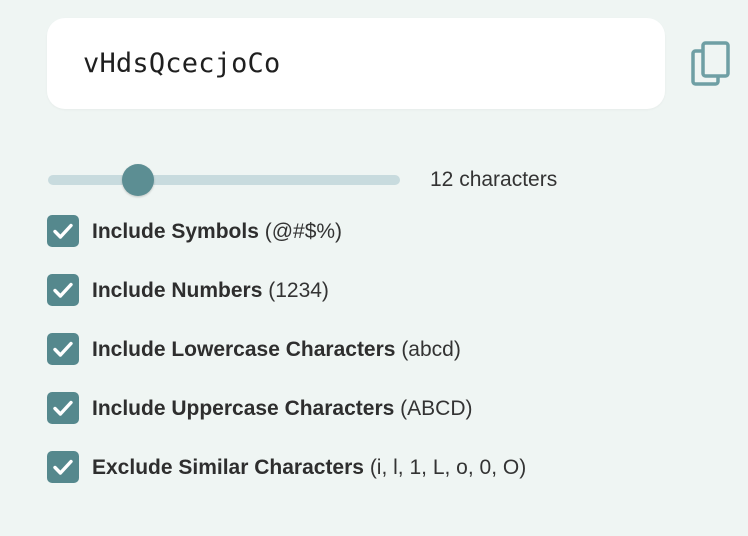  I want to click on symbols-checkbox, so click(63, 231).